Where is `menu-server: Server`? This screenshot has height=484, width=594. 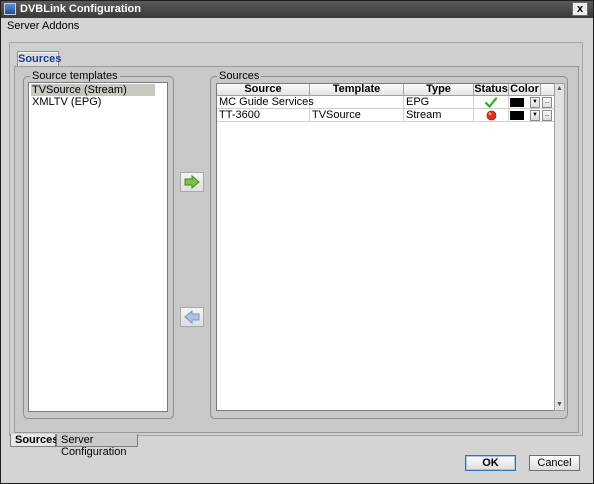 menu-server: Server is located at coordinates (23, 26).